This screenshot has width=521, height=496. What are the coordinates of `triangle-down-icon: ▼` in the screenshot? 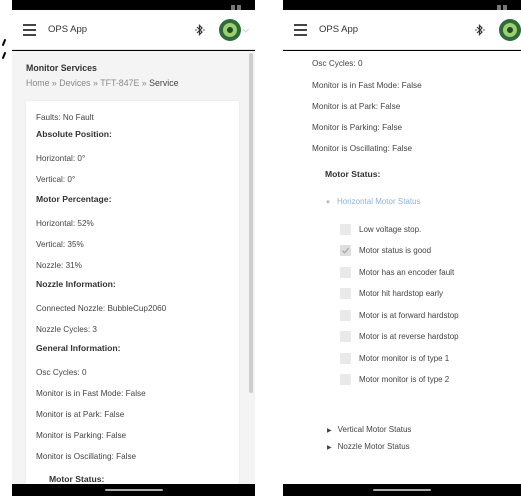 It's located at (328, 203).